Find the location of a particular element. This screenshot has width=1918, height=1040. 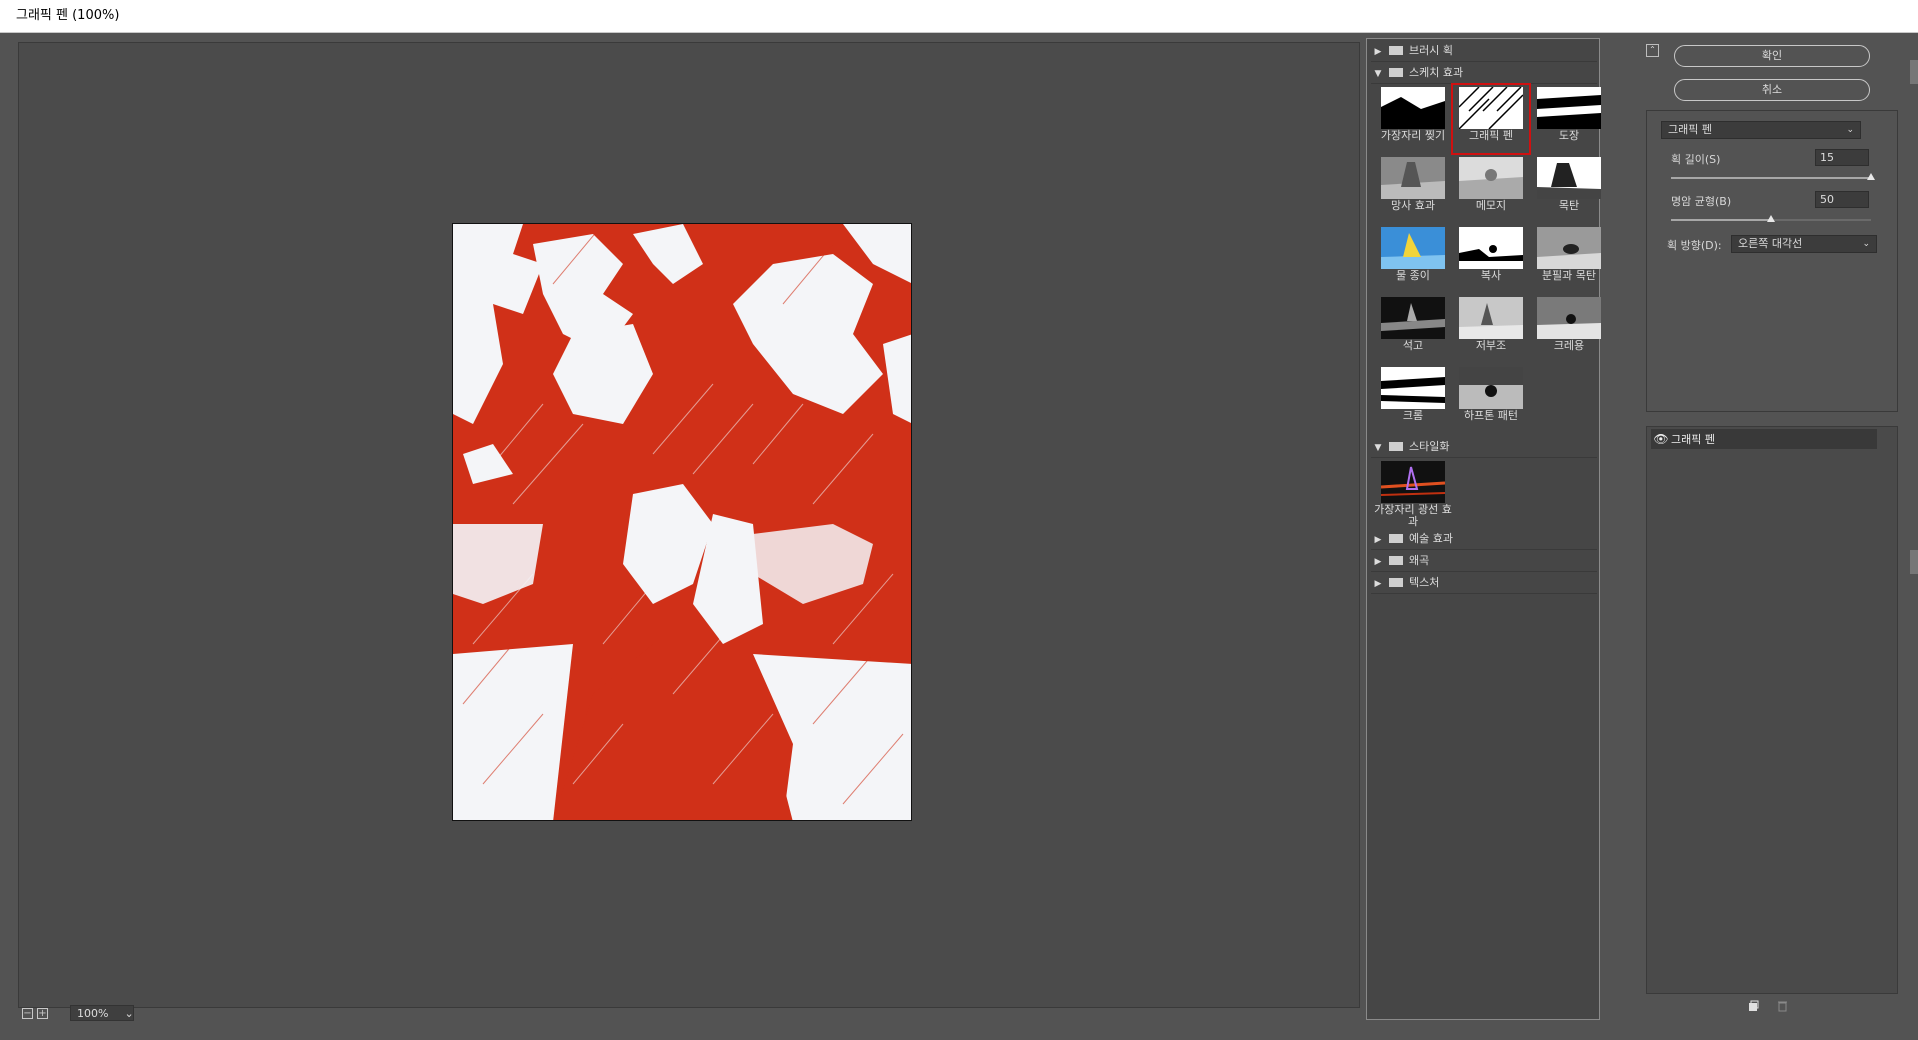

filter-thumb-stamp: 도장 is located at coordinates (1569, 119).